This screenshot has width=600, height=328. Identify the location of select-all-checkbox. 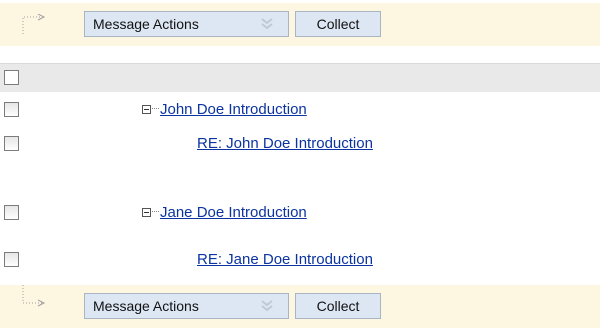
(11, 77).